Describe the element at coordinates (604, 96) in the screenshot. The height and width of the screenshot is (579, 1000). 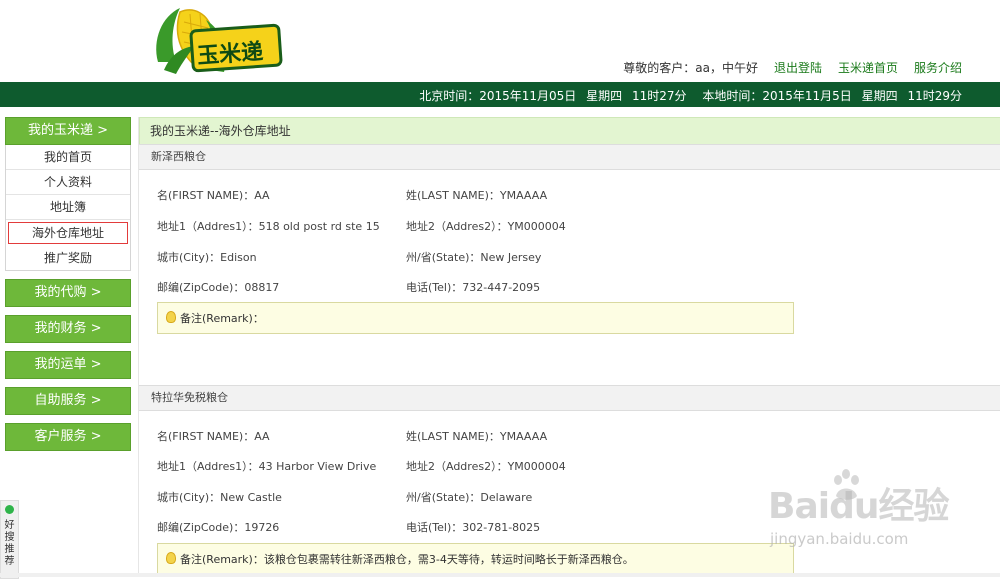
I see `beijing-weekday: 星期四` at that location.